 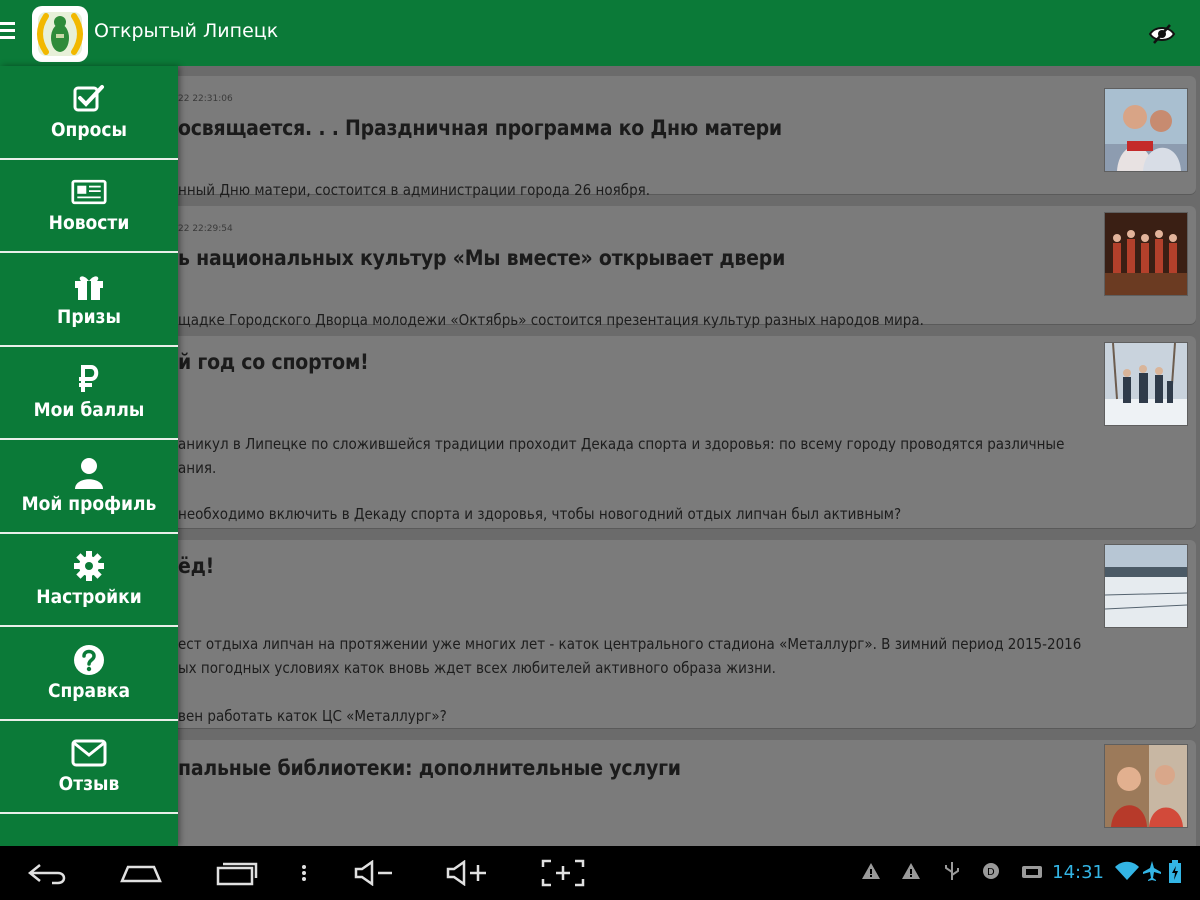 What do you see at coordinates (205, 229) in the screenshot?
I see `news-date: 22 22:29:54` at bounding box center [205, 229].